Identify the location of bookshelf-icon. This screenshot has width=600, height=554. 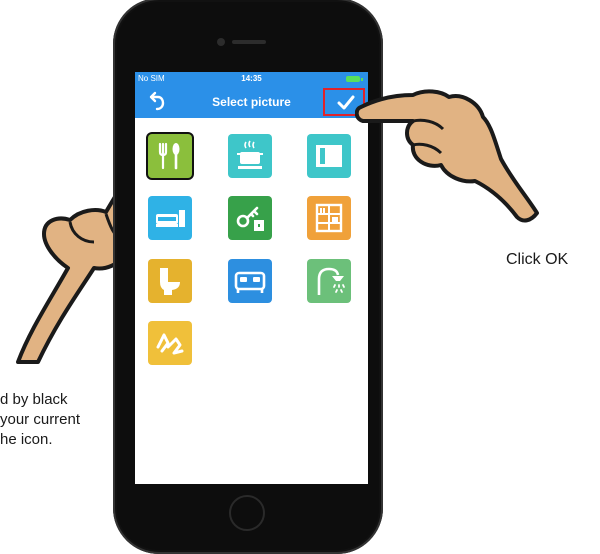
(329, 218).